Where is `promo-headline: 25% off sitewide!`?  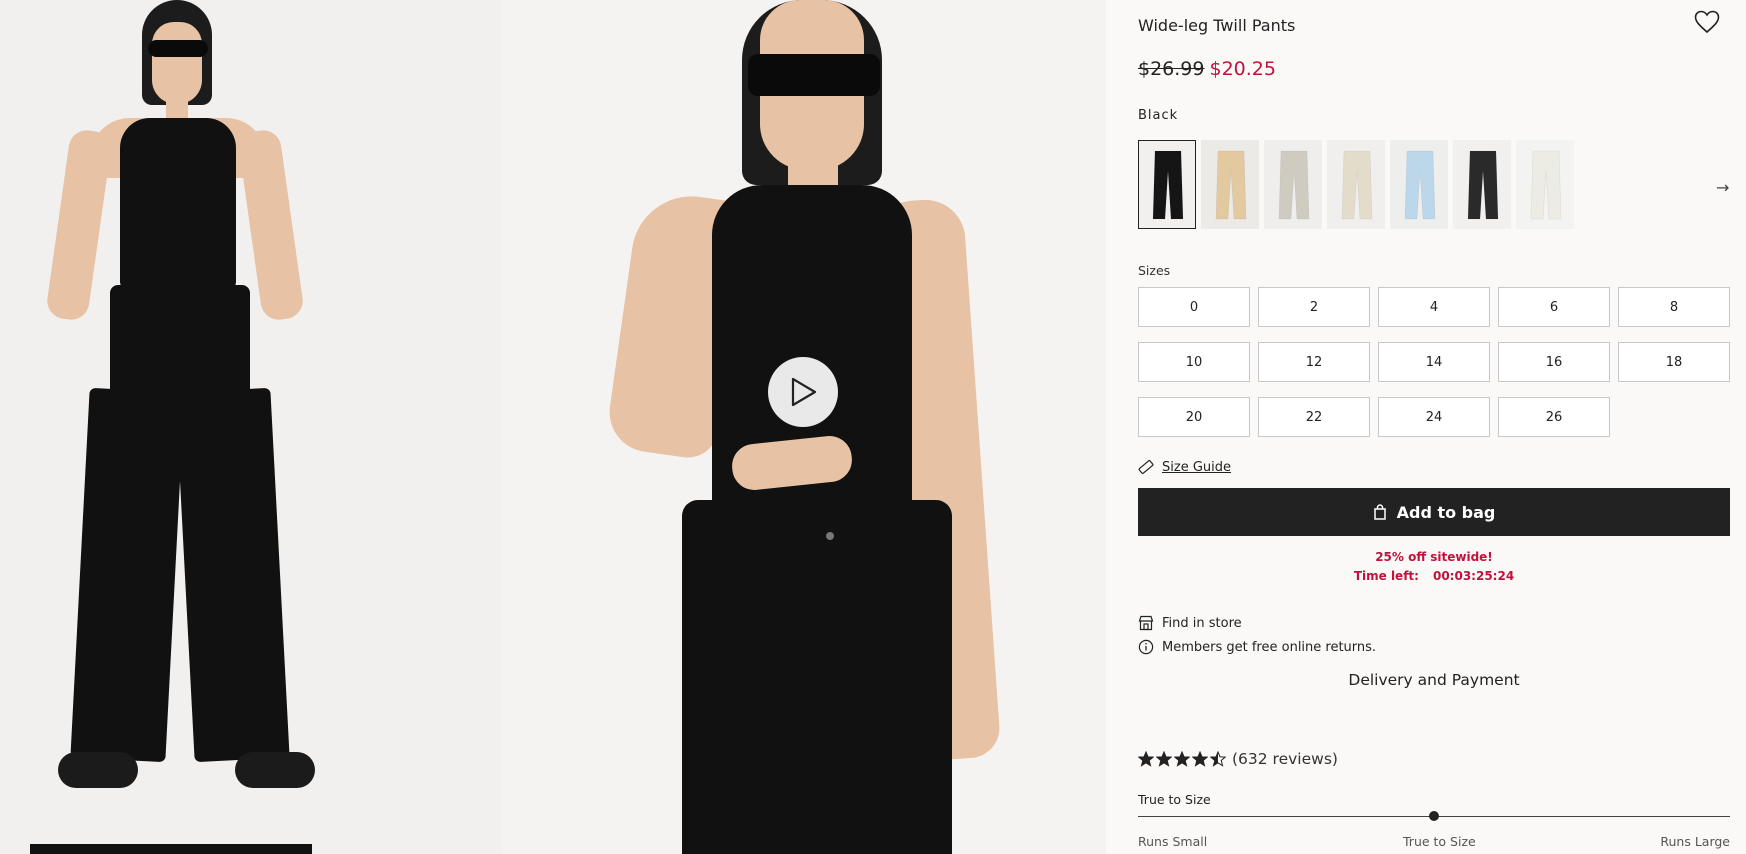 promo-headline: 25% off sitewide! is located at coordinates (1434, 557).